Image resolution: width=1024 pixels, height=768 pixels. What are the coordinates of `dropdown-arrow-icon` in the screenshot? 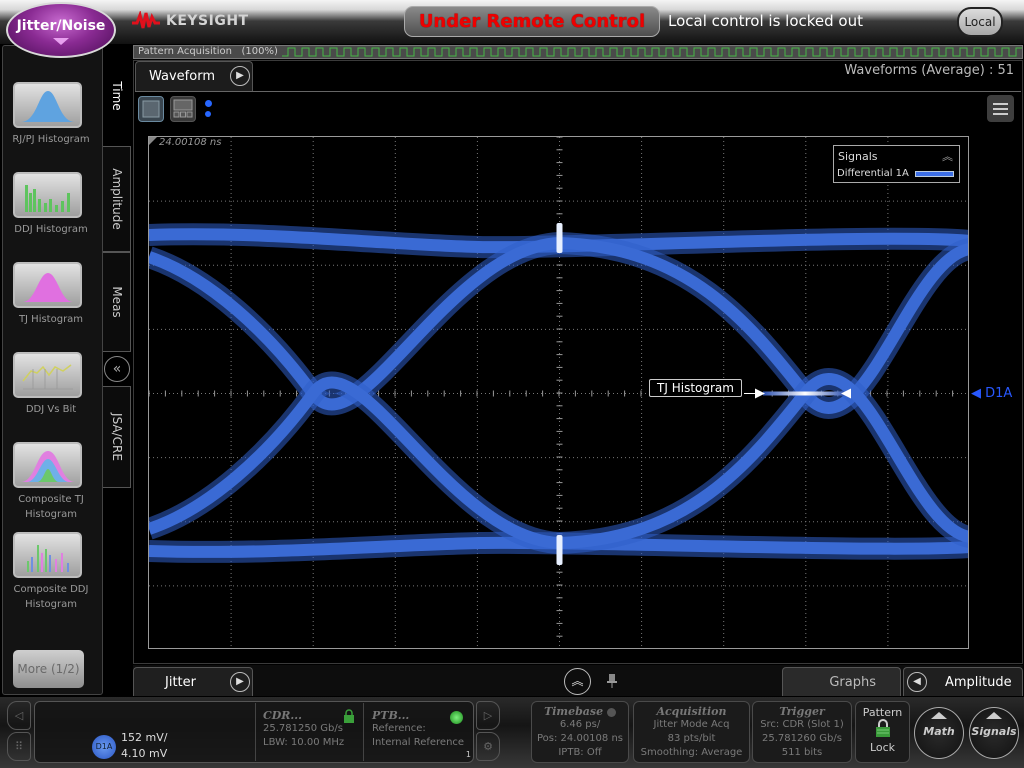 It's located at (61, 41).